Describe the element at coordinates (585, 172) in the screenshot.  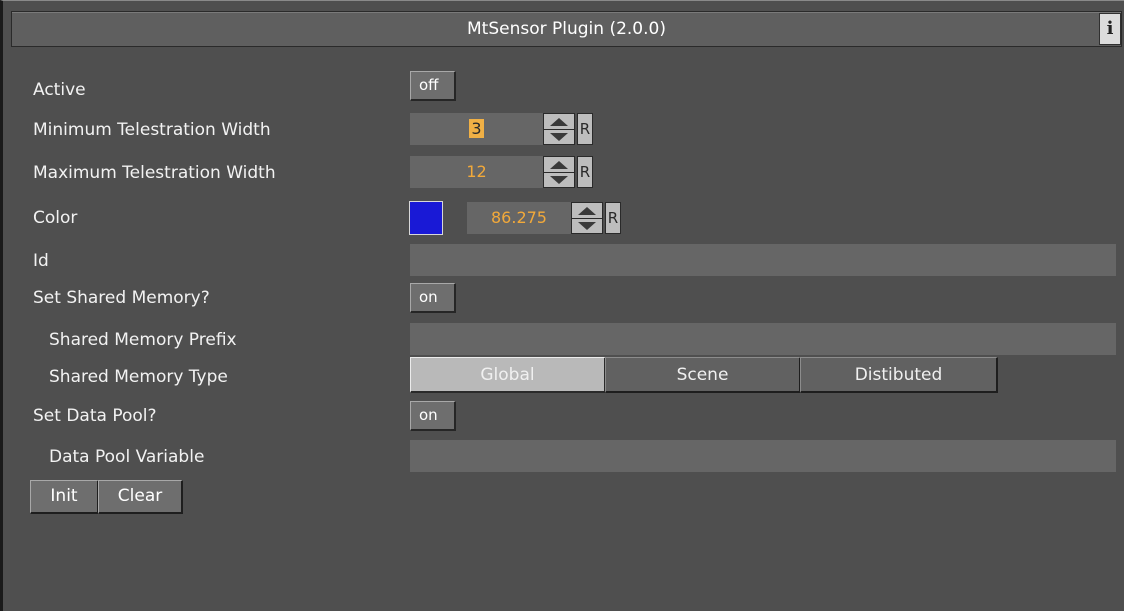
I see `max-width-reset-button: R` at that location.